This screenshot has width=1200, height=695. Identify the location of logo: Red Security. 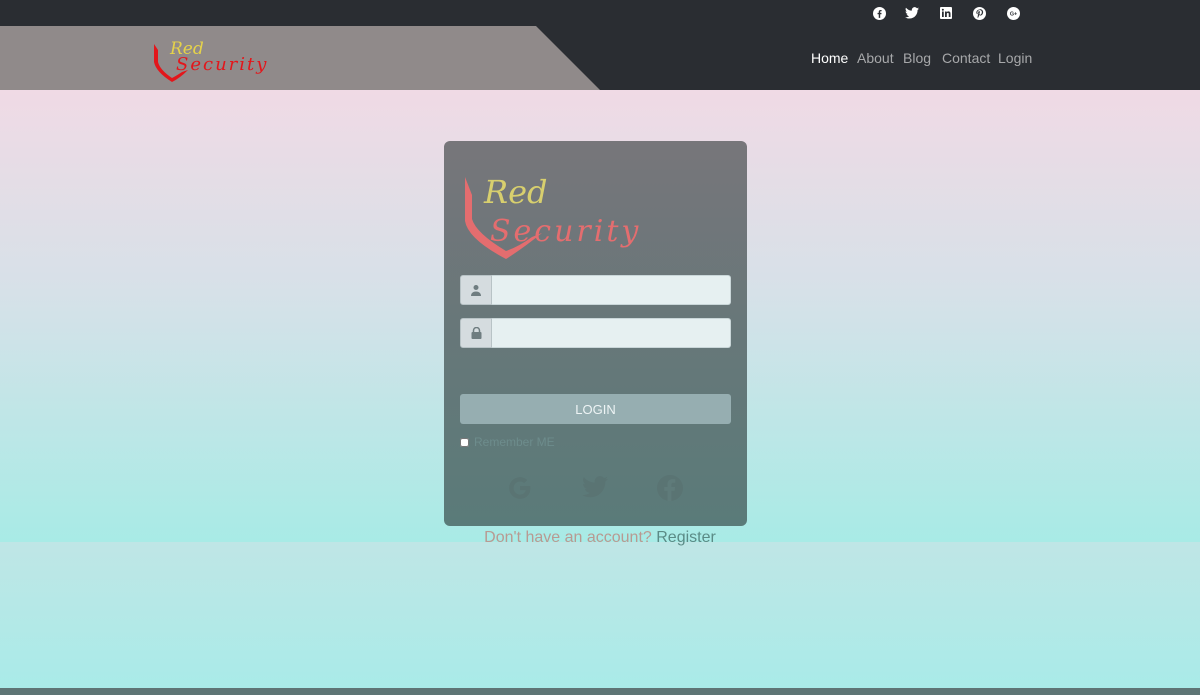
(232, 60).